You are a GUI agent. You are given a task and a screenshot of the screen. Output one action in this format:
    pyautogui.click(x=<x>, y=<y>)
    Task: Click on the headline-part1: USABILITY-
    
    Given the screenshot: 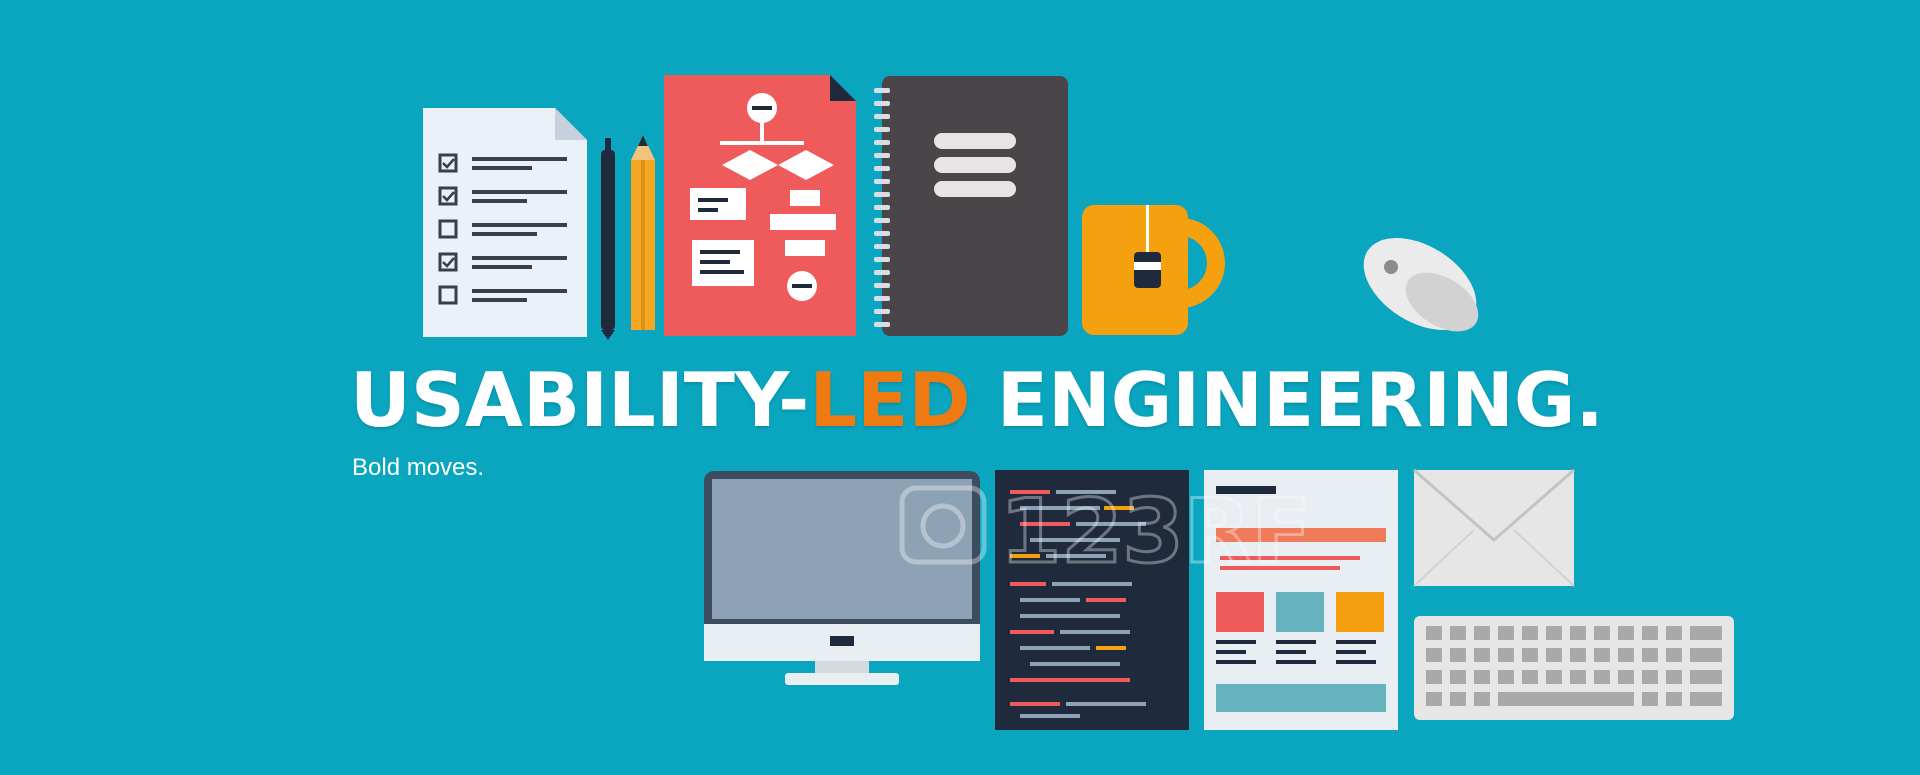 What is the action you would take?
    pyautogui.click(x=580, y=400)
    